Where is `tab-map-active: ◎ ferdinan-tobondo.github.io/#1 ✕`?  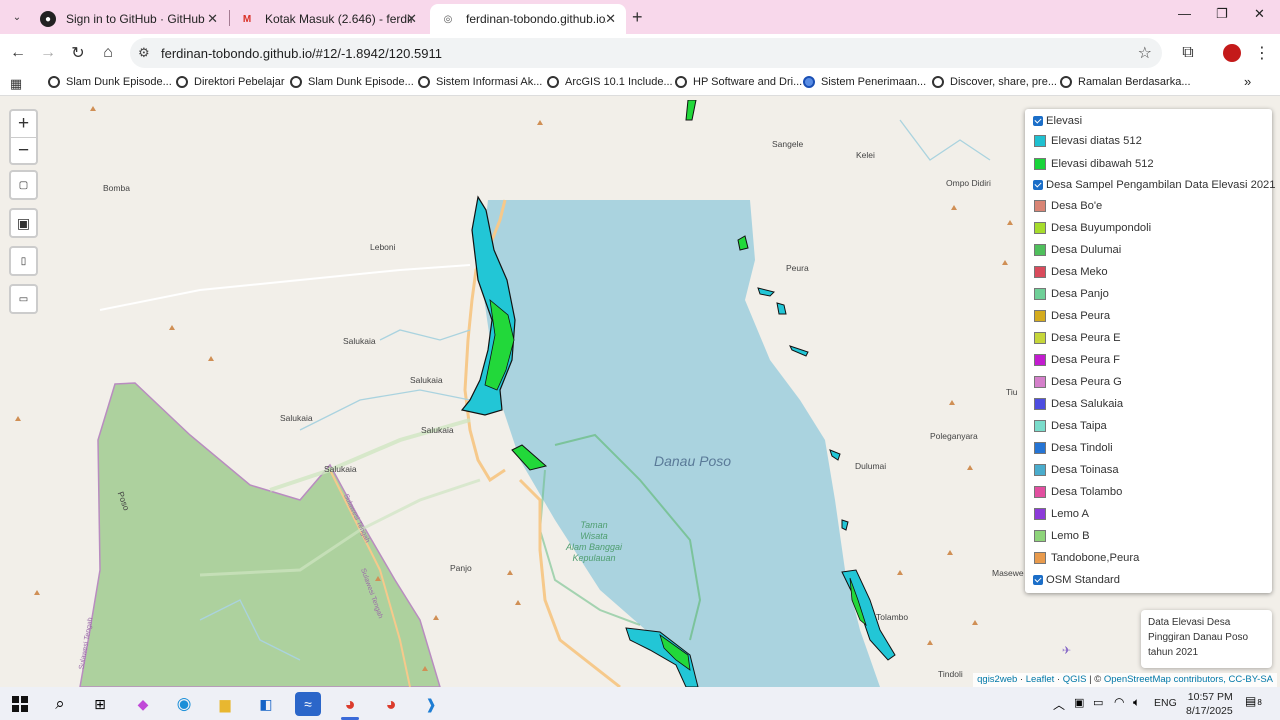 tab-map-active: ◎ ferdinan-tobondo.github.io/#1 ✕ is located at coordinates (528, 19).